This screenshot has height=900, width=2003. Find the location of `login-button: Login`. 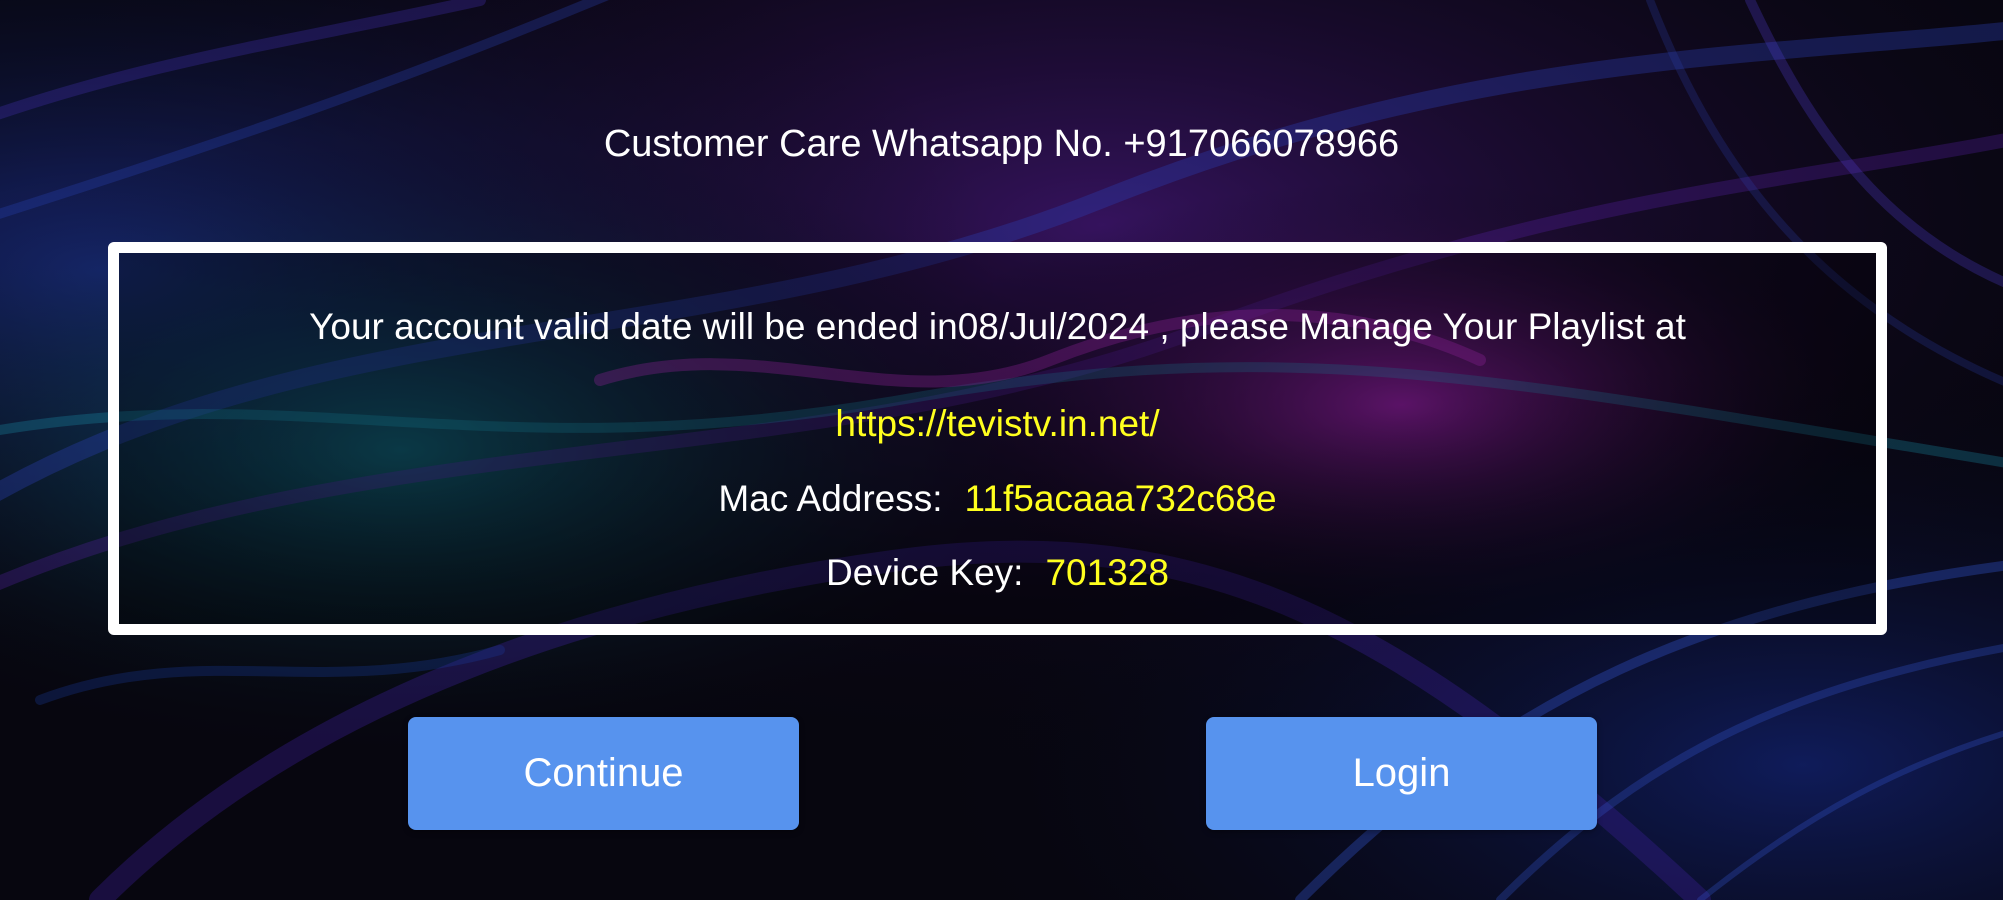

login-button: Login is located at coordinates (1401, 773).